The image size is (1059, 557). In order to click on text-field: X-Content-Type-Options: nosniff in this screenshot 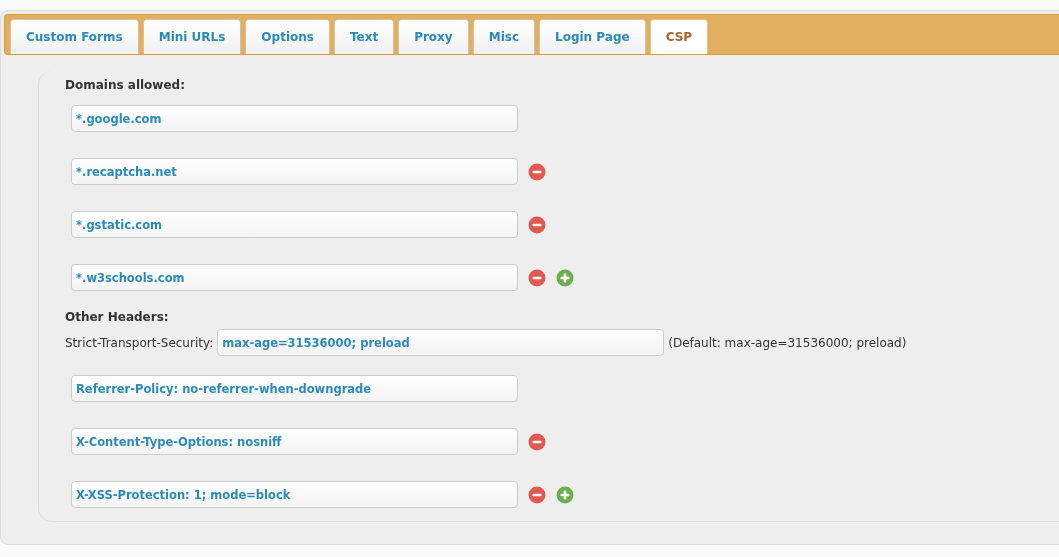, I will do `click(294, 441)`.